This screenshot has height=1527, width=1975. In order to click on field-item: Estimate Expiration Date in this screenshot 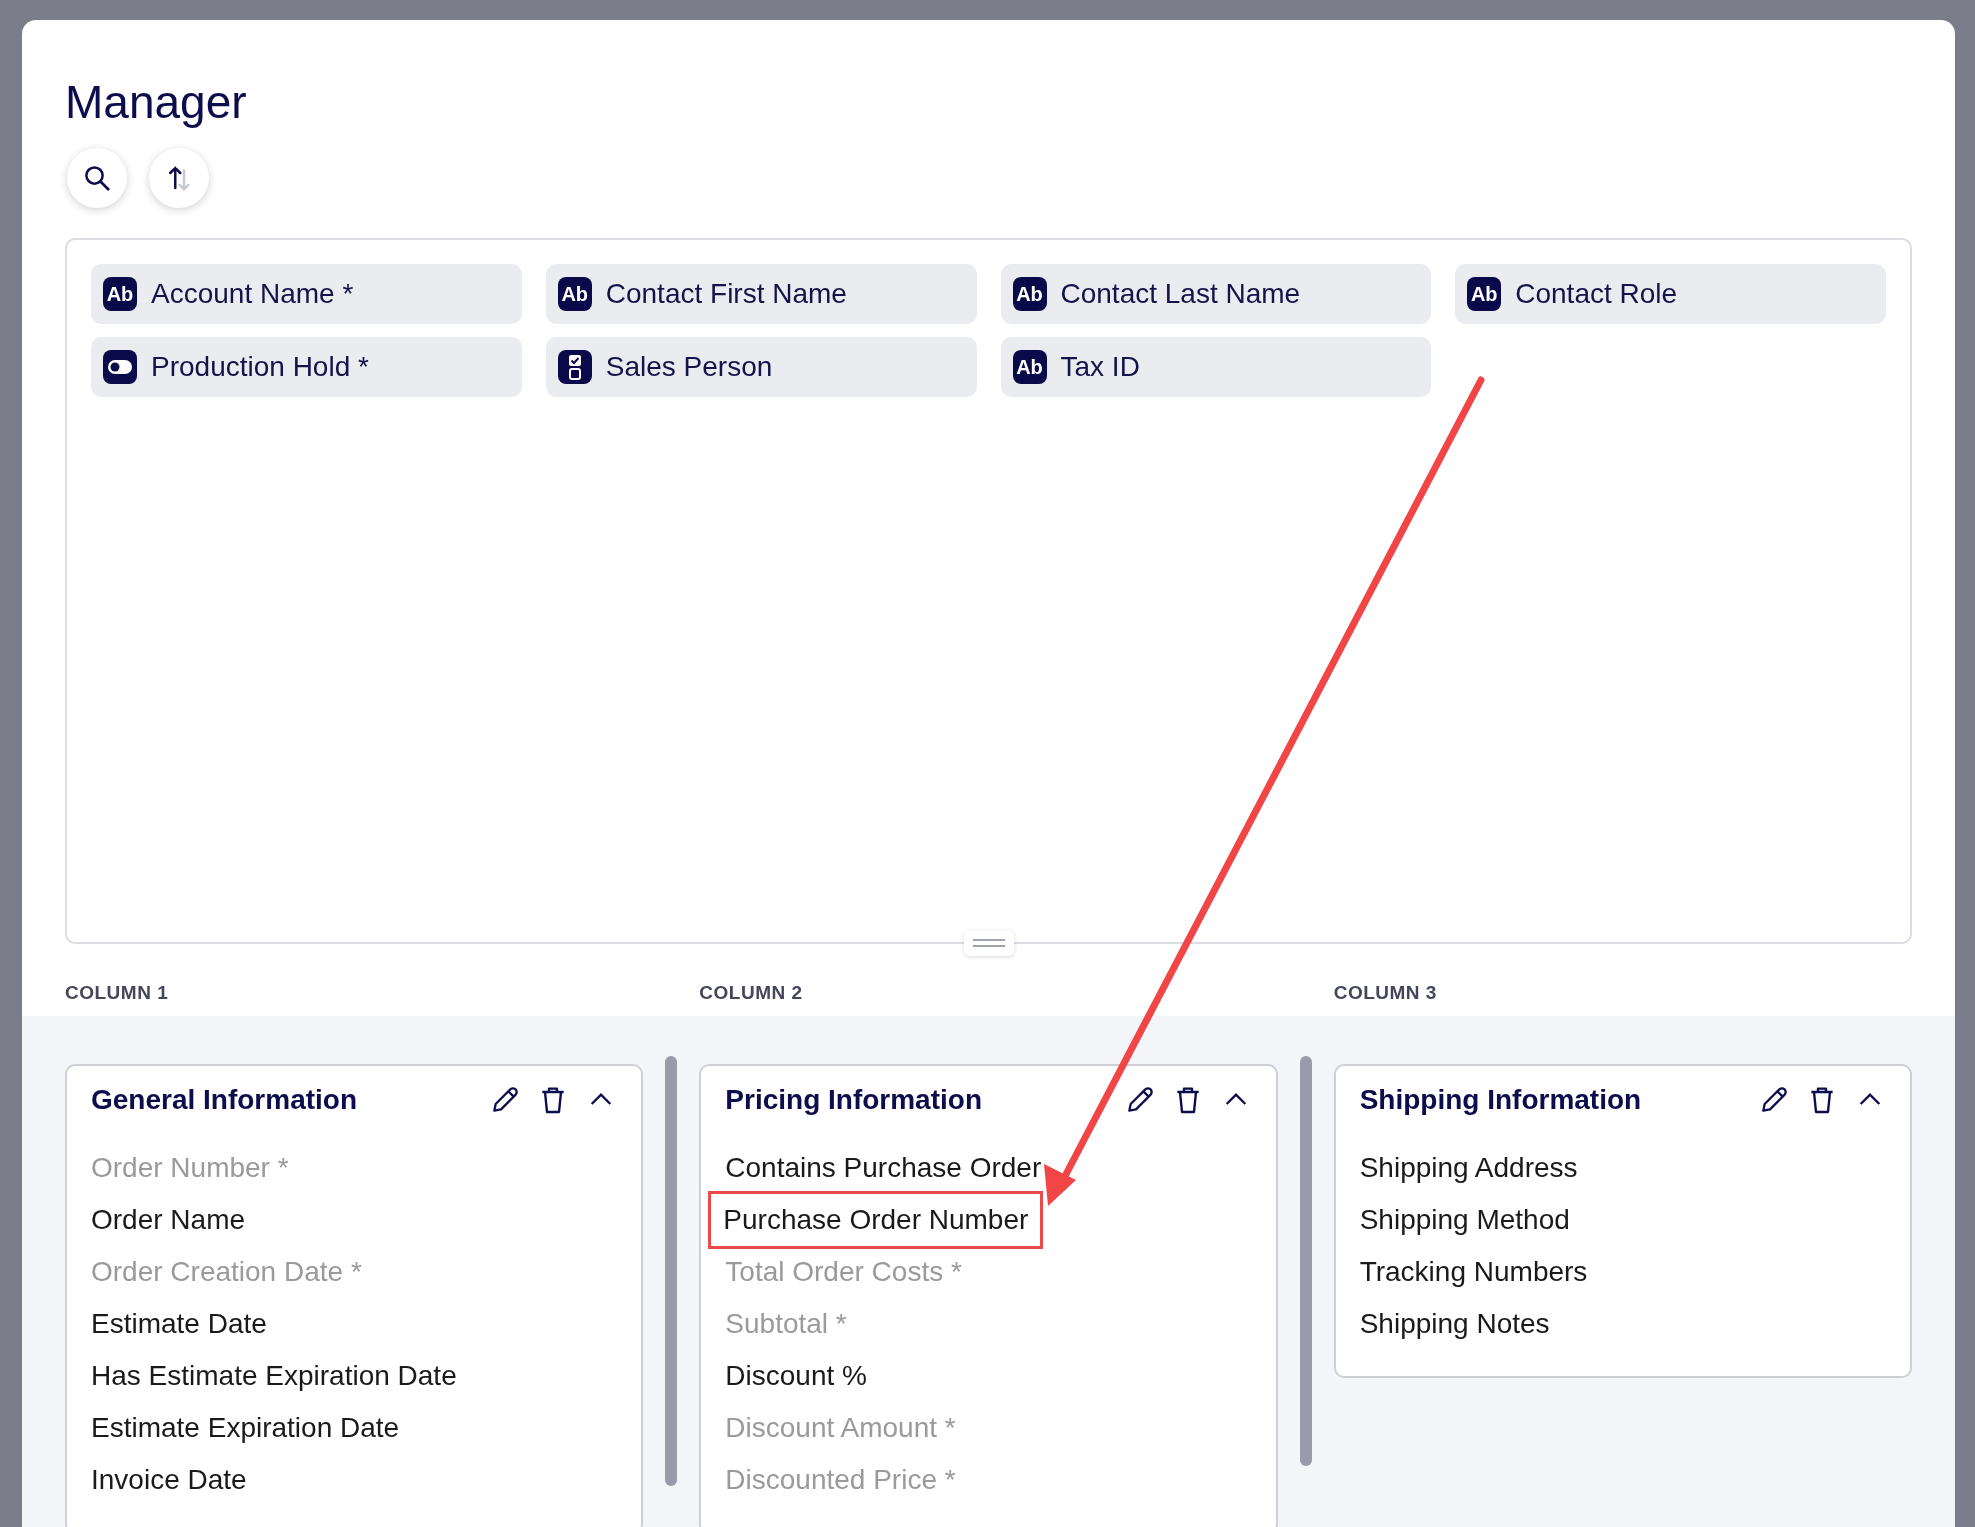, I will do `click(245, 1428)`.